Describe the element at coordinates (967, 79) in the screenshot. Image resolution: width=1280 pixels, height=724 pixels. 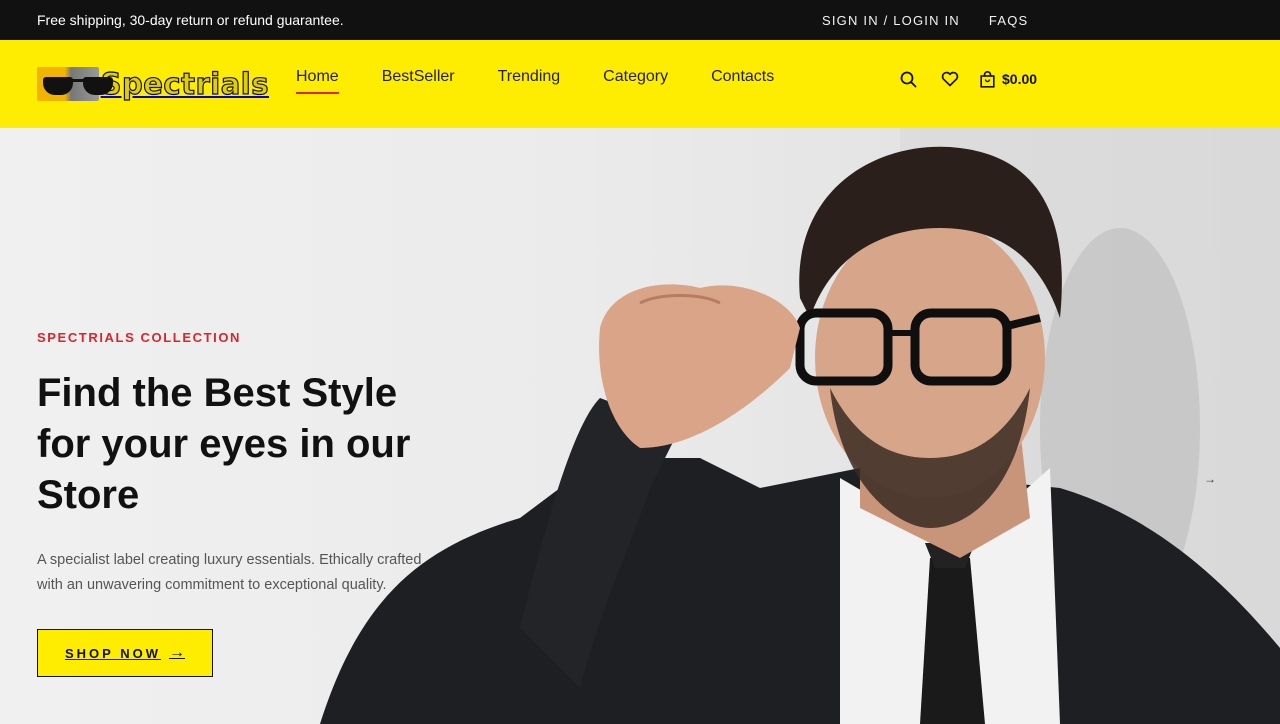
I see `header-actions: $0.00` at that location.